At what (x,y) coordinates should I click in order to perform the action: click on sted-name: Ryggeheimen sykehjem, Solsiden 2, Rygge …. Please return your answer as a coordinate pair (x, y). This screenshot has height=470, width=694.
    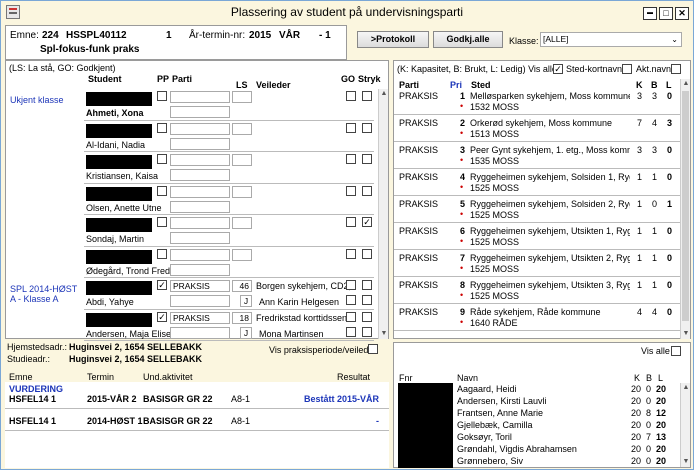
    Looking at the image, I should click on (550, 204).